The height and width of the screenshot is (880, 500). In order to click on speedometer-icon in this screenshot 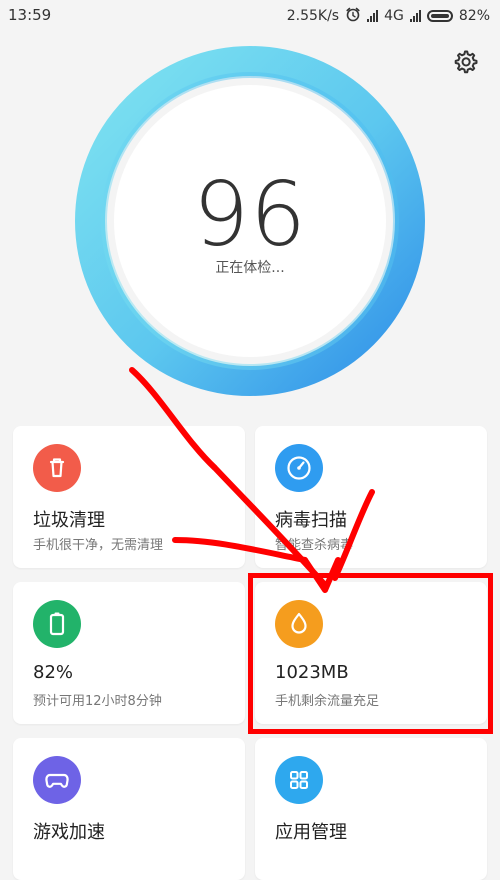, I will do `click(299, 468)`.